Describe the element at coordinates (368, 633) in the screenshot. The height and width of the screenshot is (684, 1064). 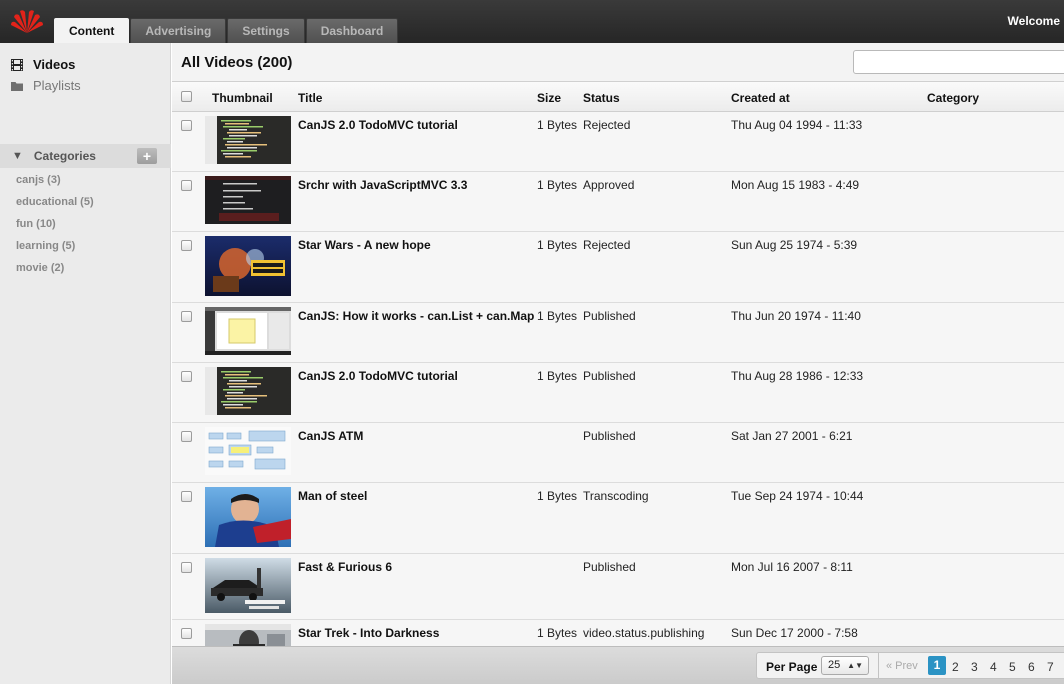
I see `video-title: Star Trek - Into Darkness` at that location.